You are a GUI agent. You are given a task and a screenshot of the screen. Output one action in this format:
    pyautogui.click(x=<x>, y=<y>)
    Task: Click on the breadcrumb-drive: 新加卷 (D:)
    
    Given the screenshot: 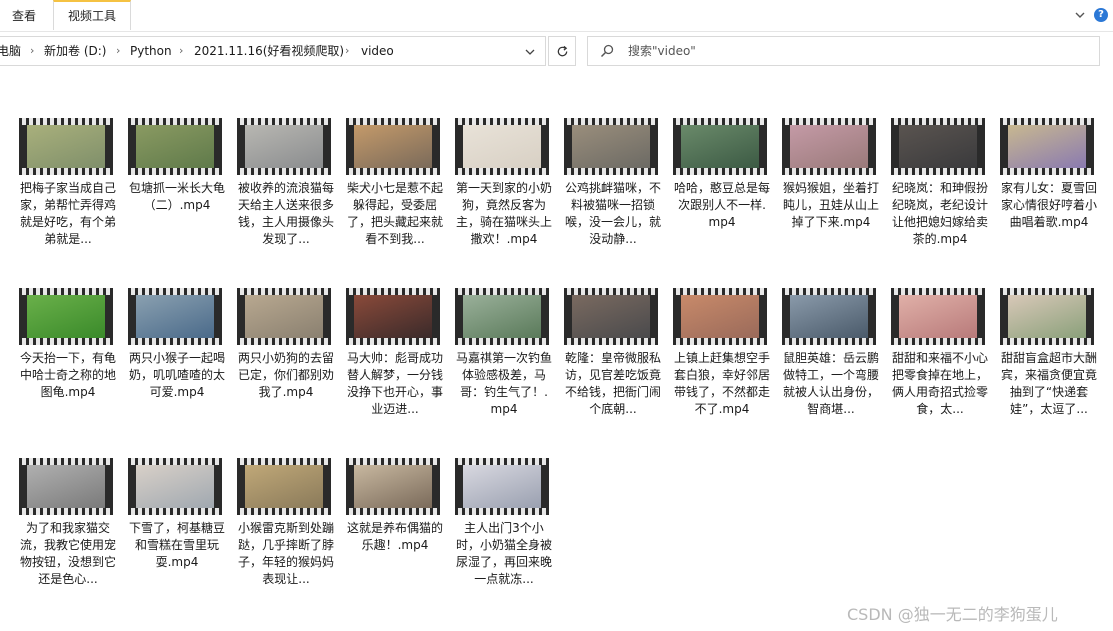 What is the action you would take?
    pyautogui.click(x=75, y=51)
    